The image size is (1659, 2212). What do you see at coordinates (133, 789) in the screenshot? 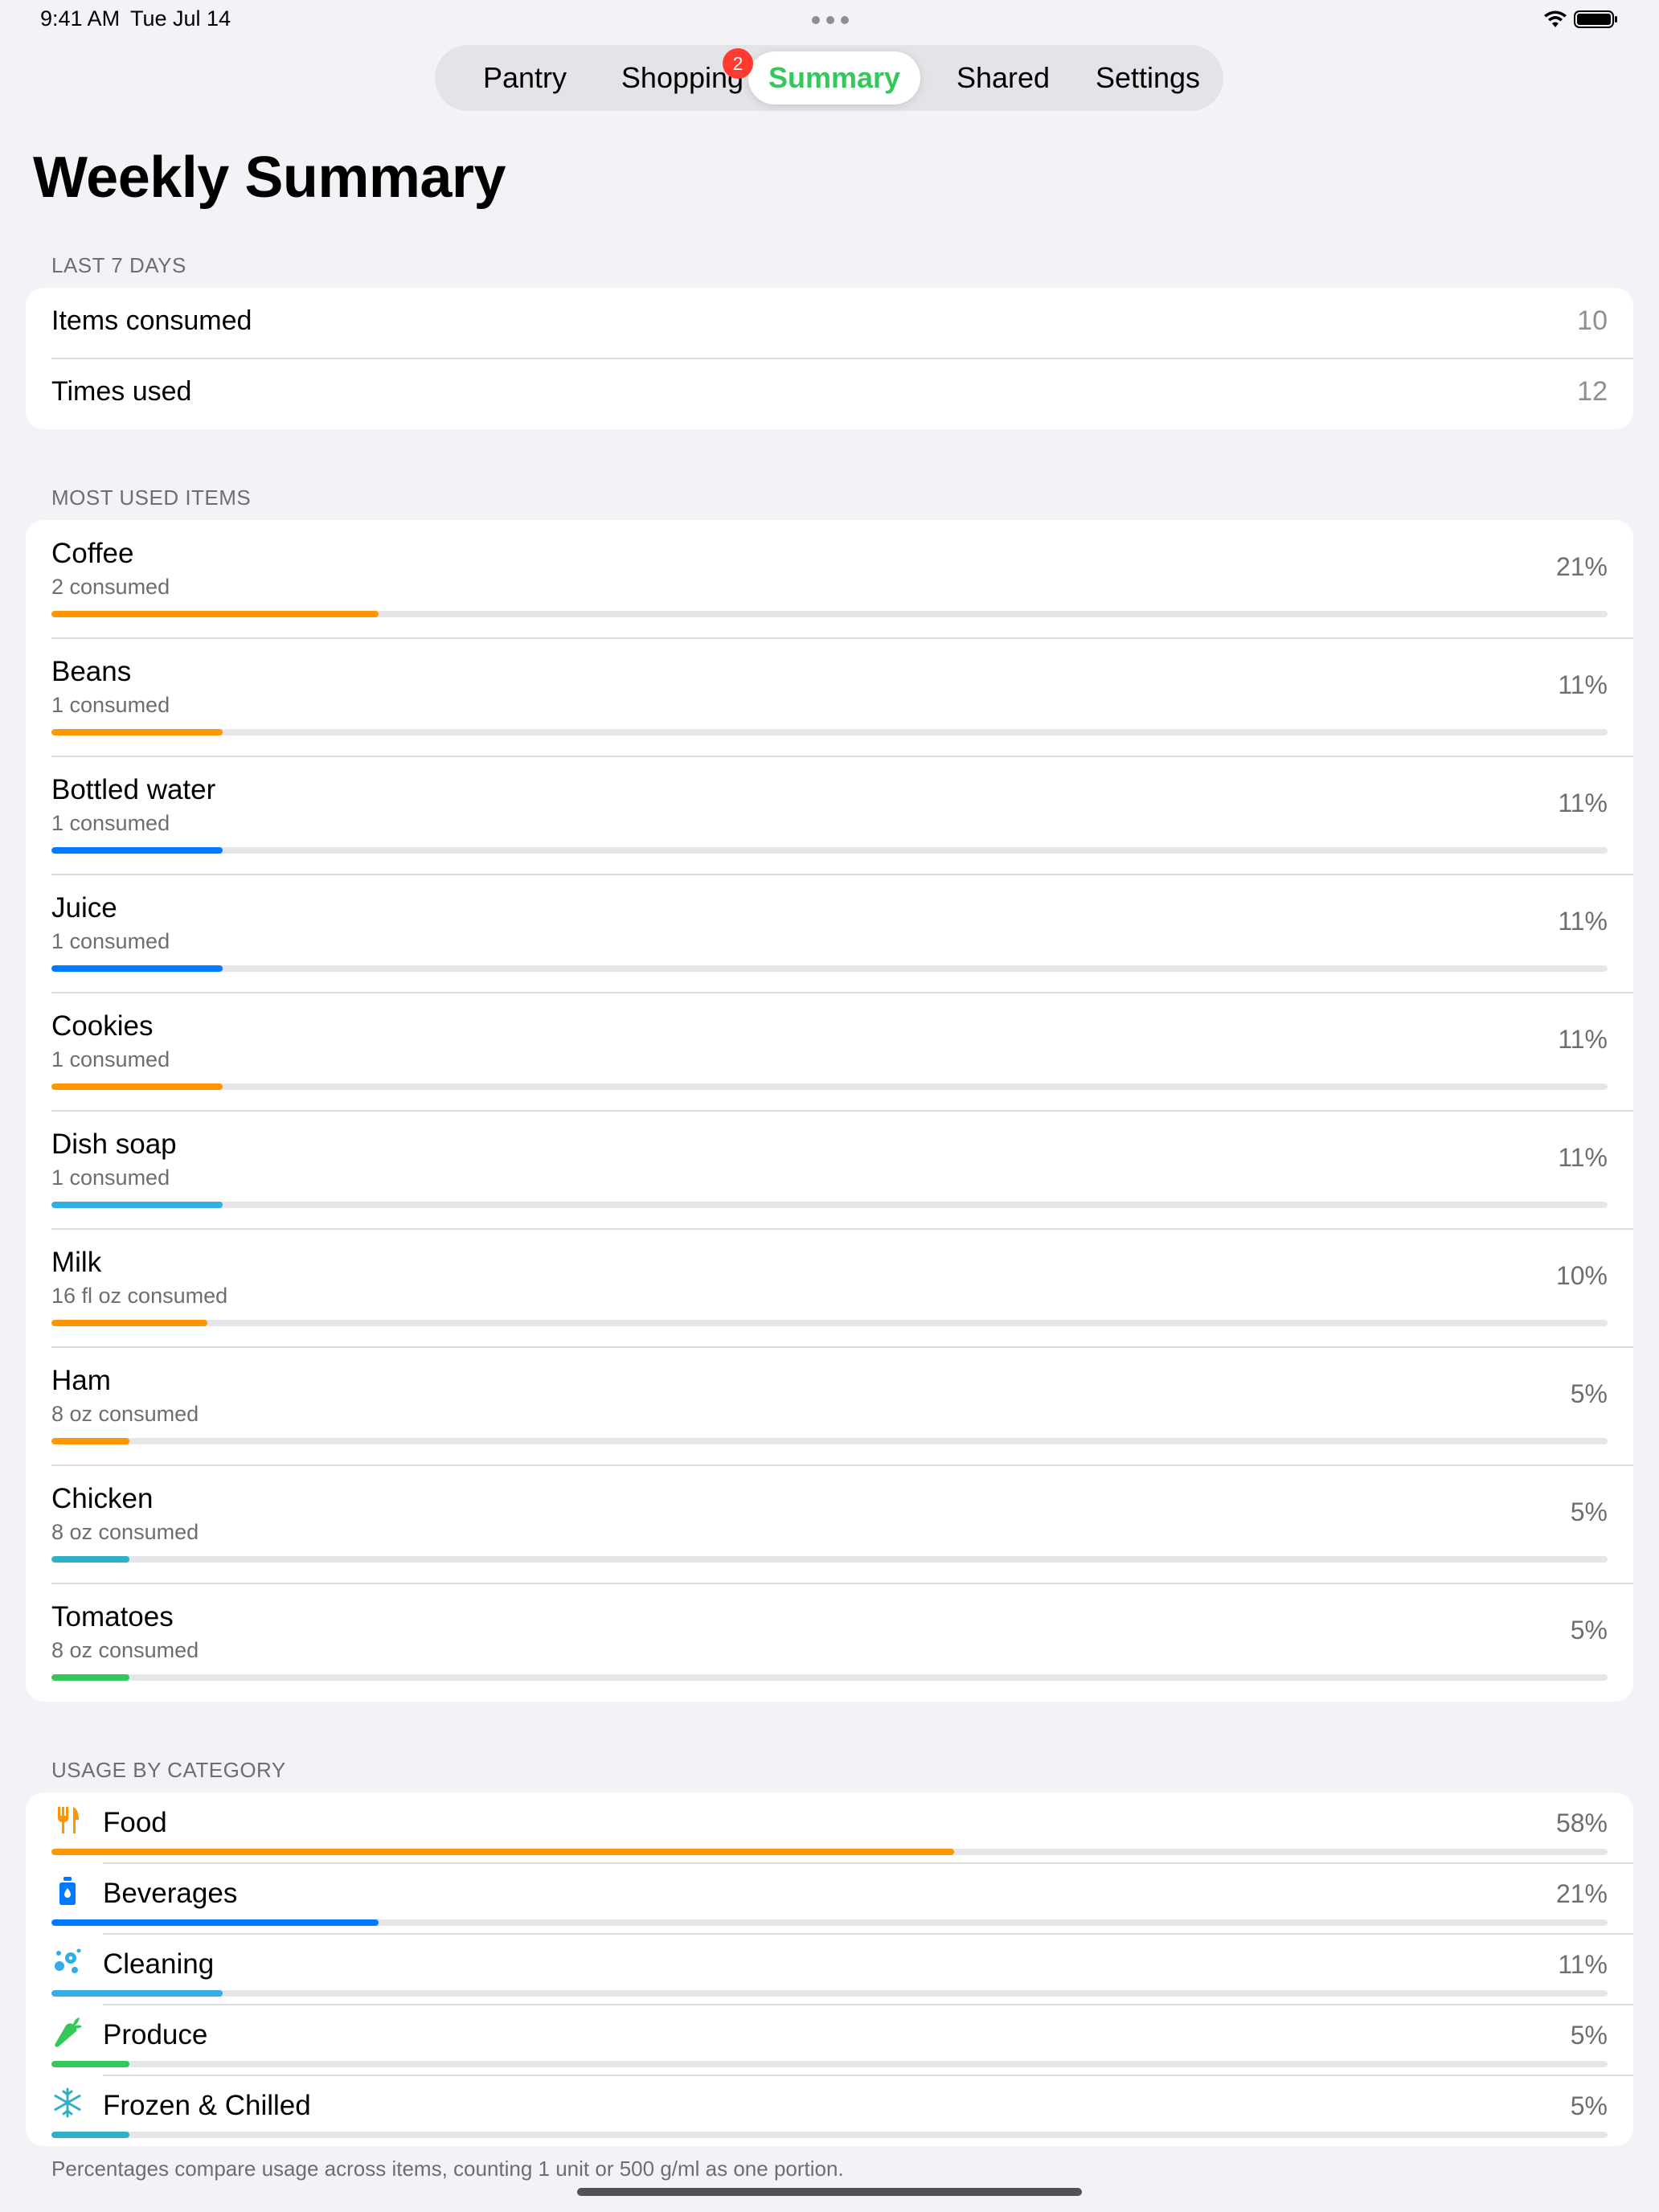
I see `item-name: Bottled water` at bounding box center [133, 789].